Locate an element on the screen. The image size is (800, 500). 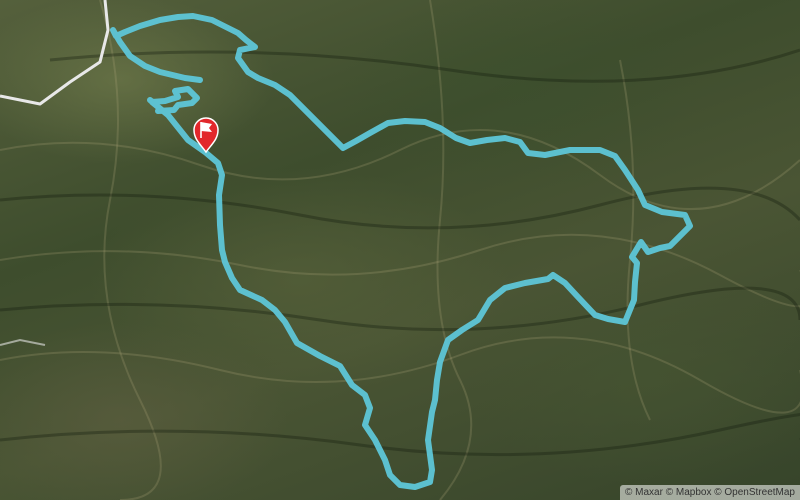
attribution-osm: © OpenStreetMap is located at coordinates (754, 492).